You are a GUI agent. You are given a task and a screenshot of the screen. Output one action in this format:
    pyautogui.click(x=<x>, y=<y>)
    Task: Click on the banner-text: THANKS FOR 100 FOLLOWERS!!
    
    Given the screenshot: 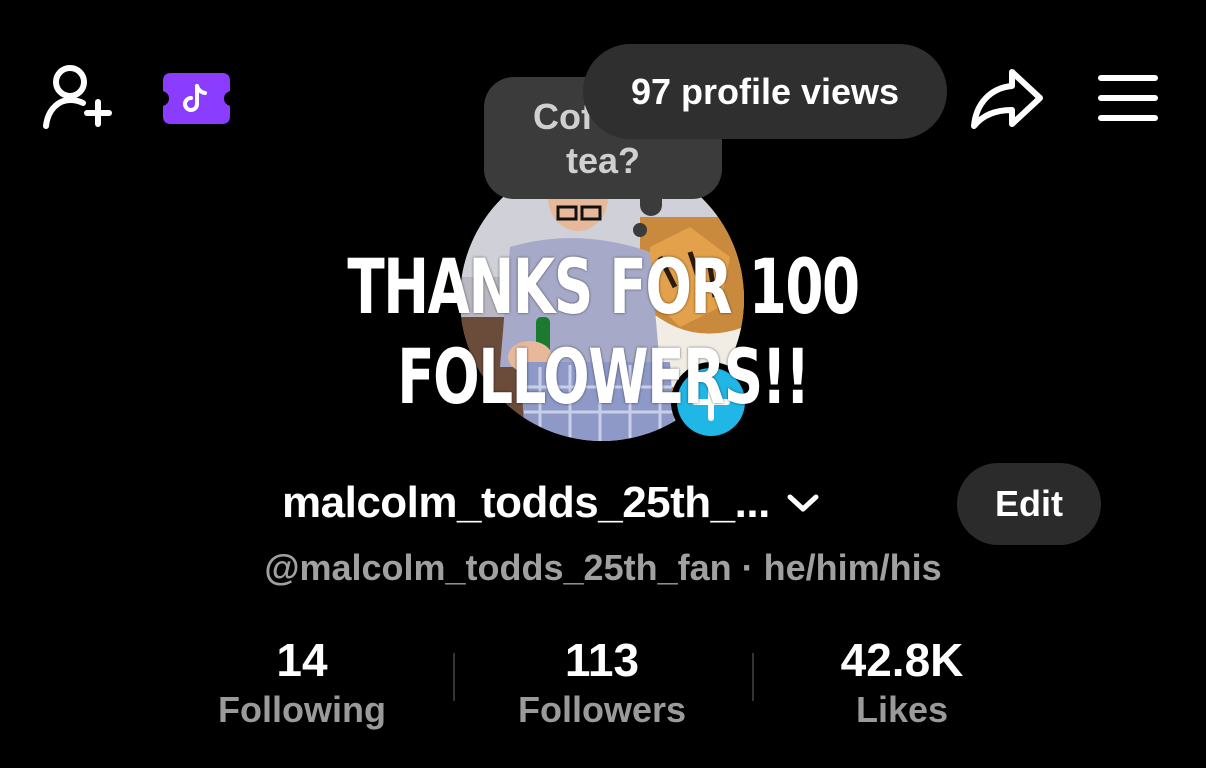 What is the action you would take?
    pyautogui.click(x=603, y=331)
    